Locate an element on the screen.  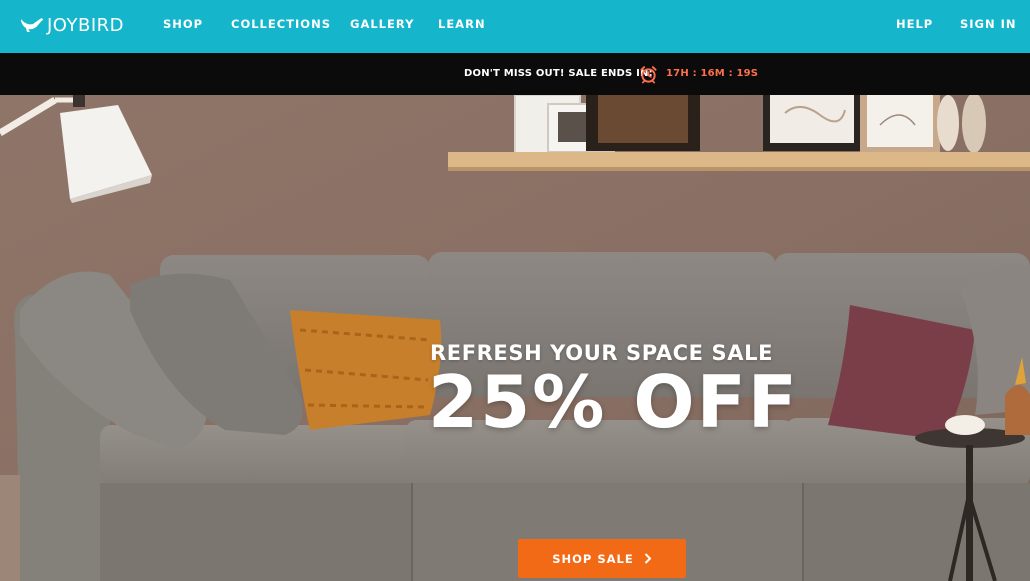
shop-sale-label: SHOP SALE is located at coordinates (593, 558).